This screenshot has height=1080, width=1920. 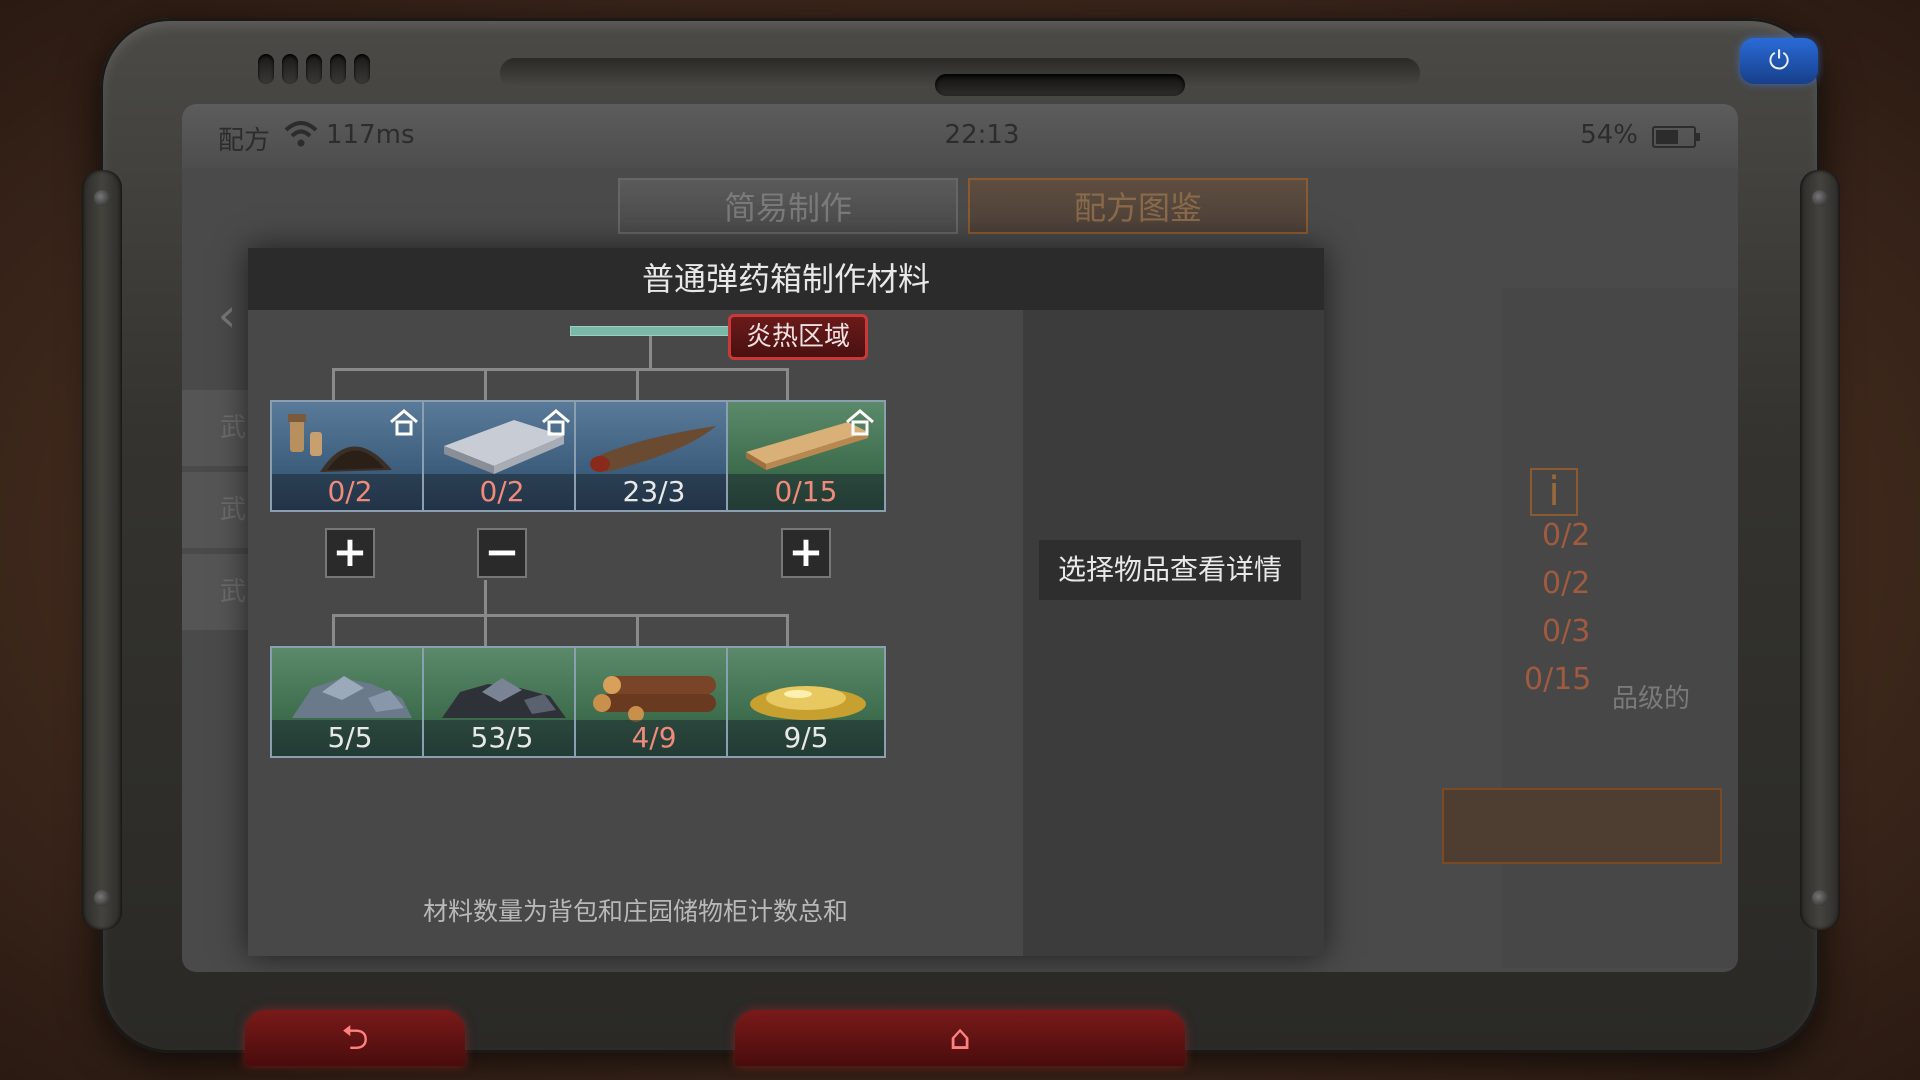 What do you see at coordinates (1138, 206) in the screenshot?
I see `tab-recipe-book: 配方图鉴` at bounding box center [1138, 206].